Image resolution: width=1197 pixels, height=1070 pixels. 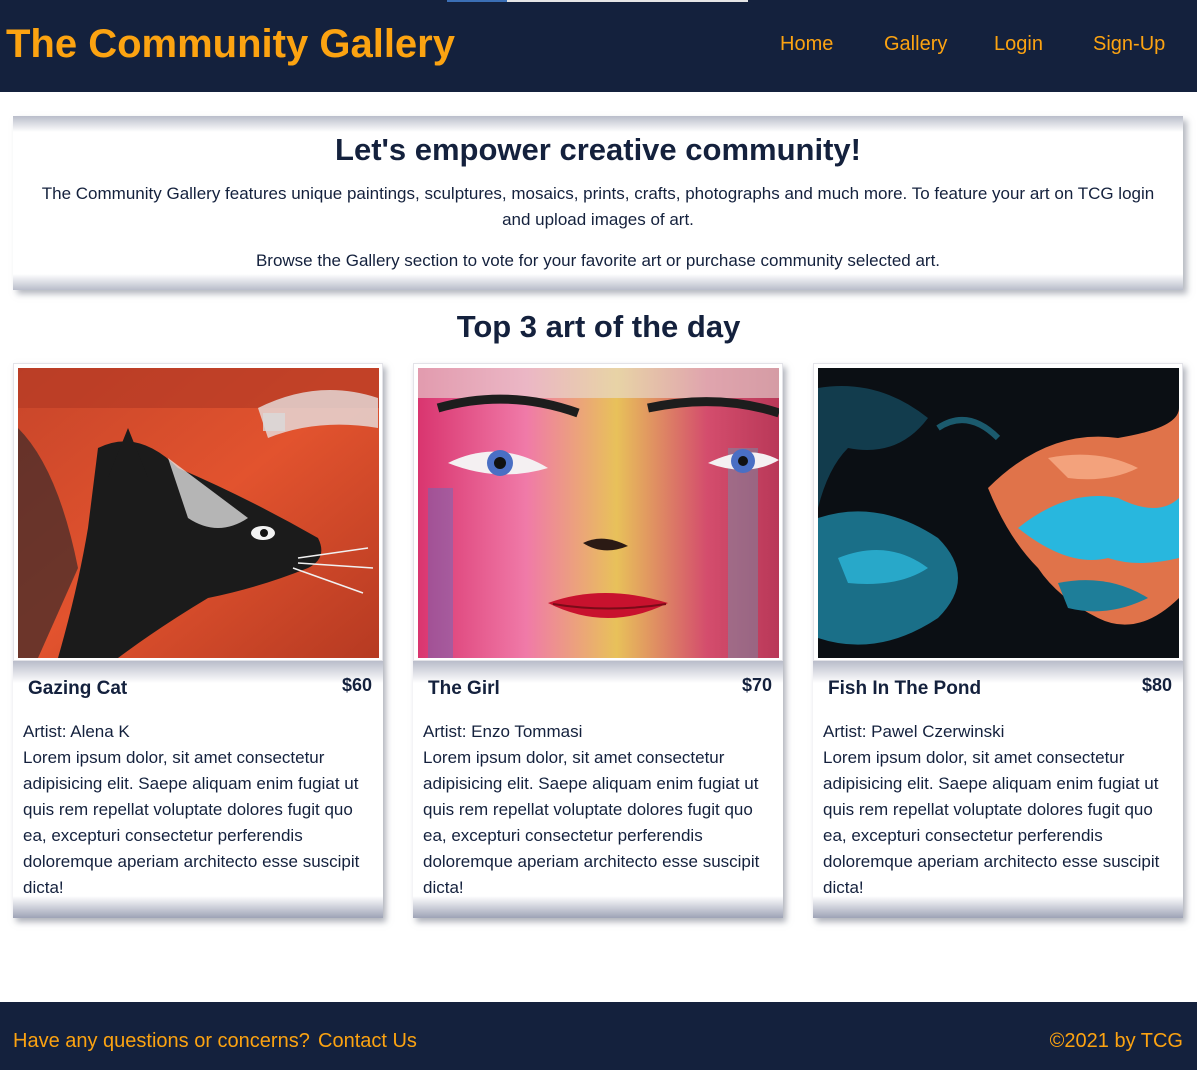 I want to click on art-artist: Artist: Enzo Tommasi, so click(x=503, y=731).